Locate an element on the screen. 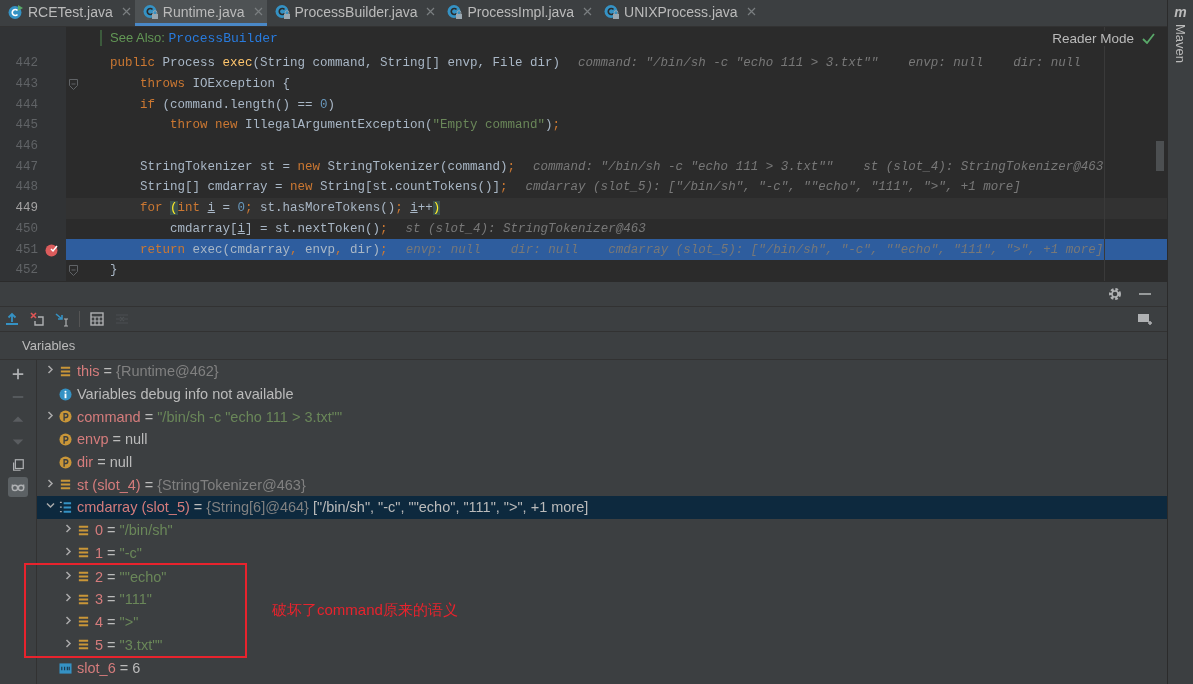  variable-entry: st (slot_4) = {StringTokenizer@463} is located at coordinates (191, 484).